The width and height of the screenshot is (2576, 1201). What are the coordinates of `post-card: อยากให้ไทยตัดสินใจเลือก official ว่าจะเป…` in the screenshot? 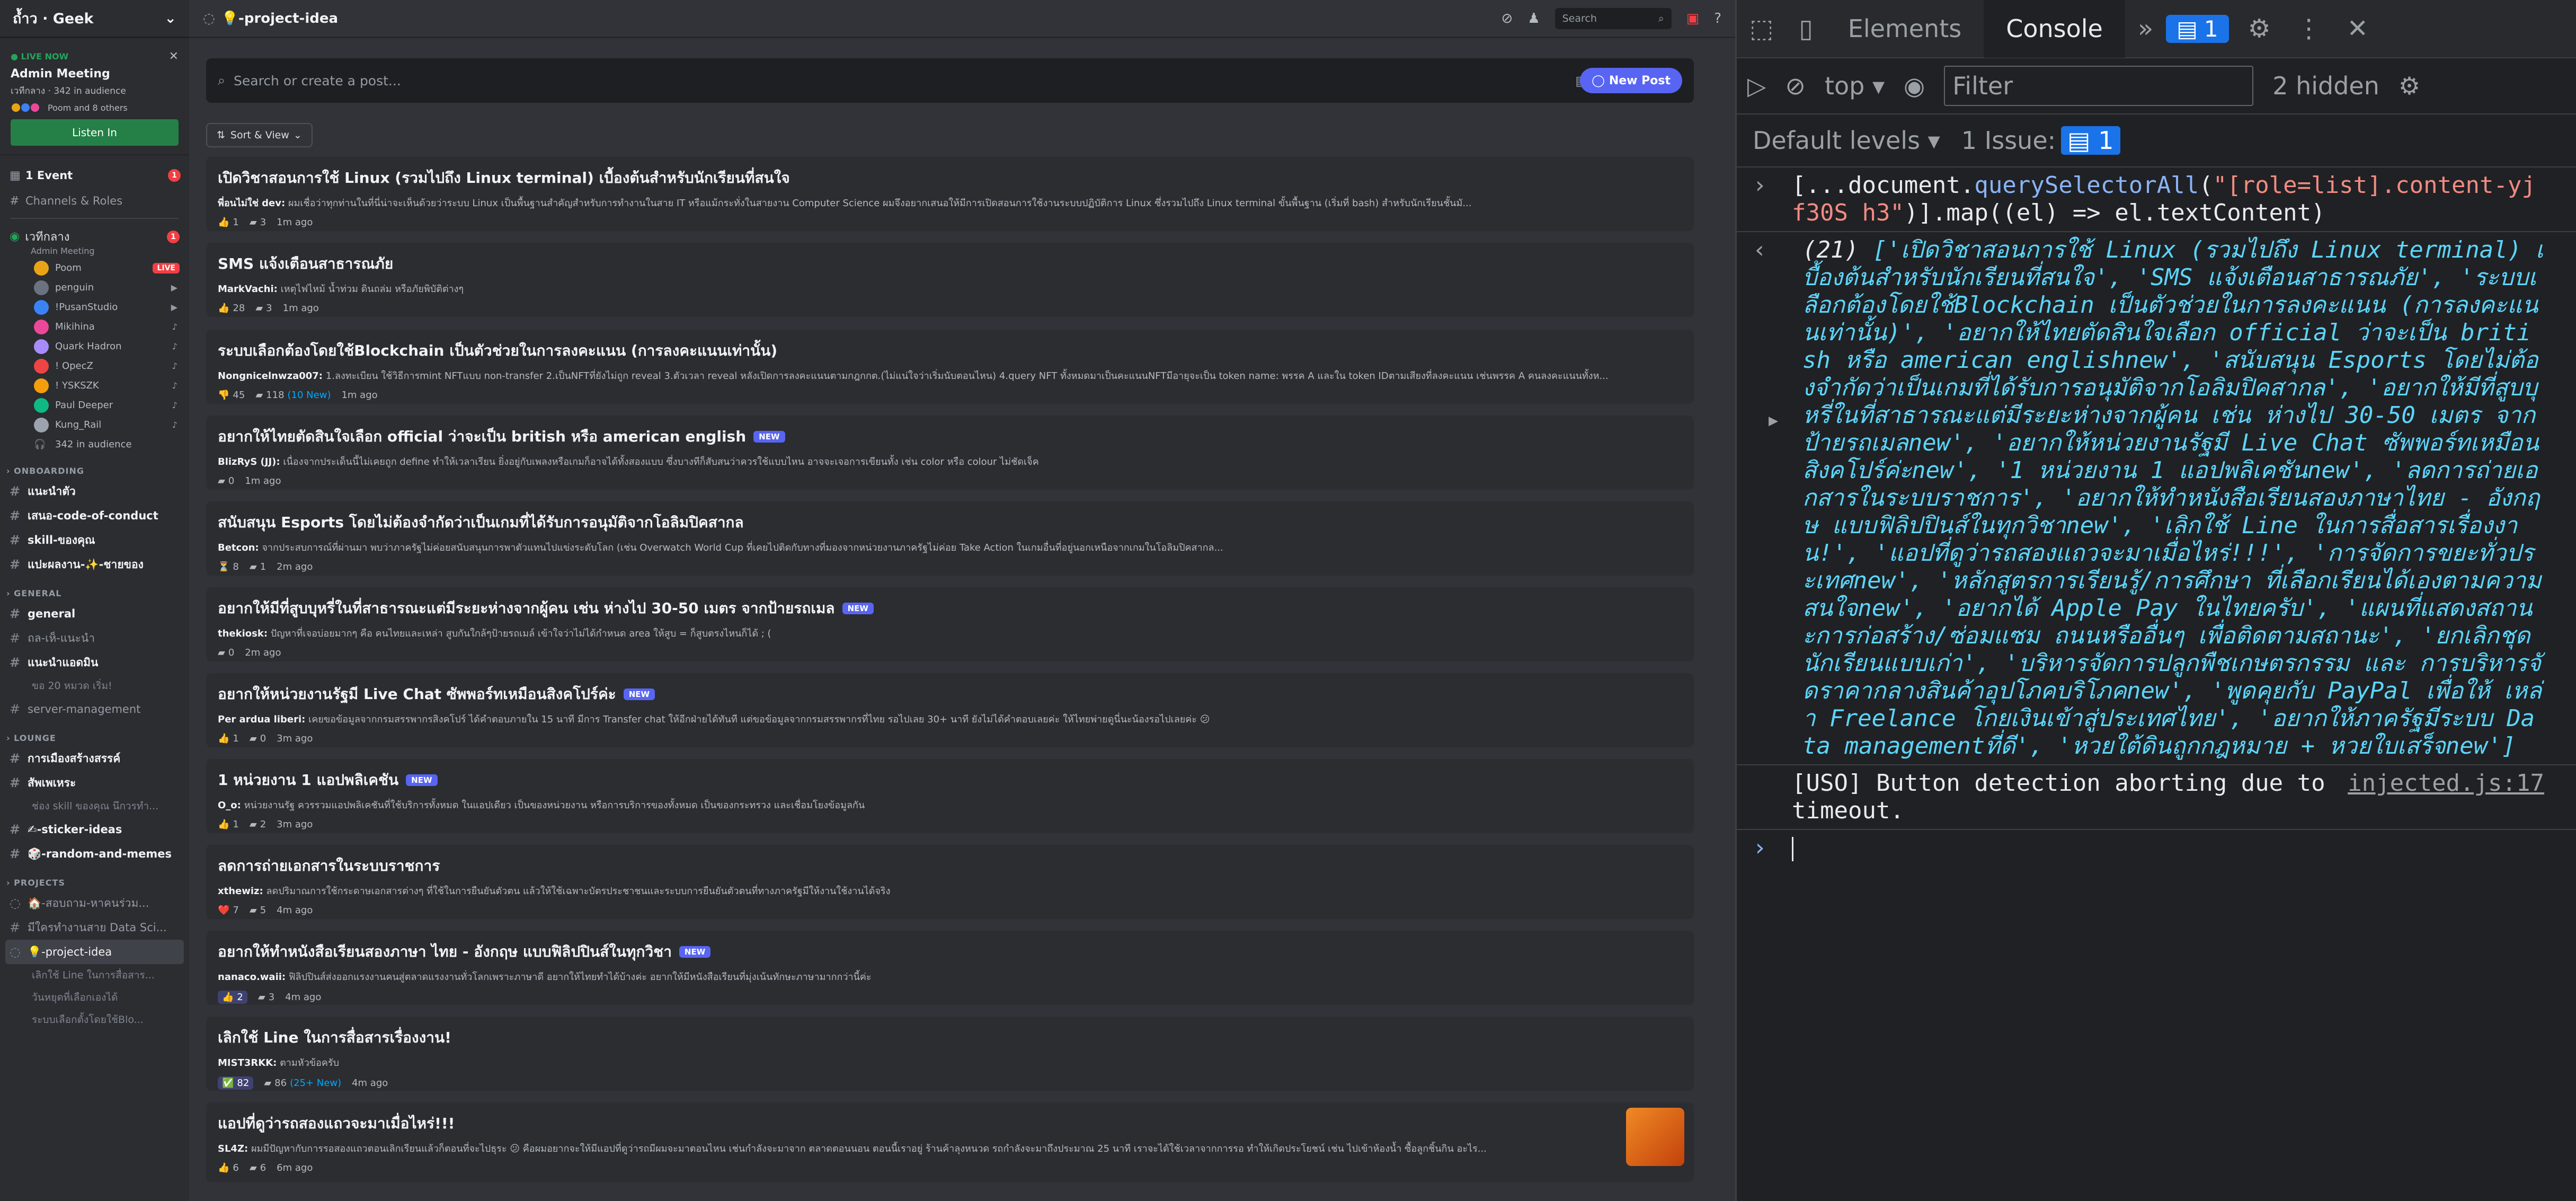 It's located at (950, 453).